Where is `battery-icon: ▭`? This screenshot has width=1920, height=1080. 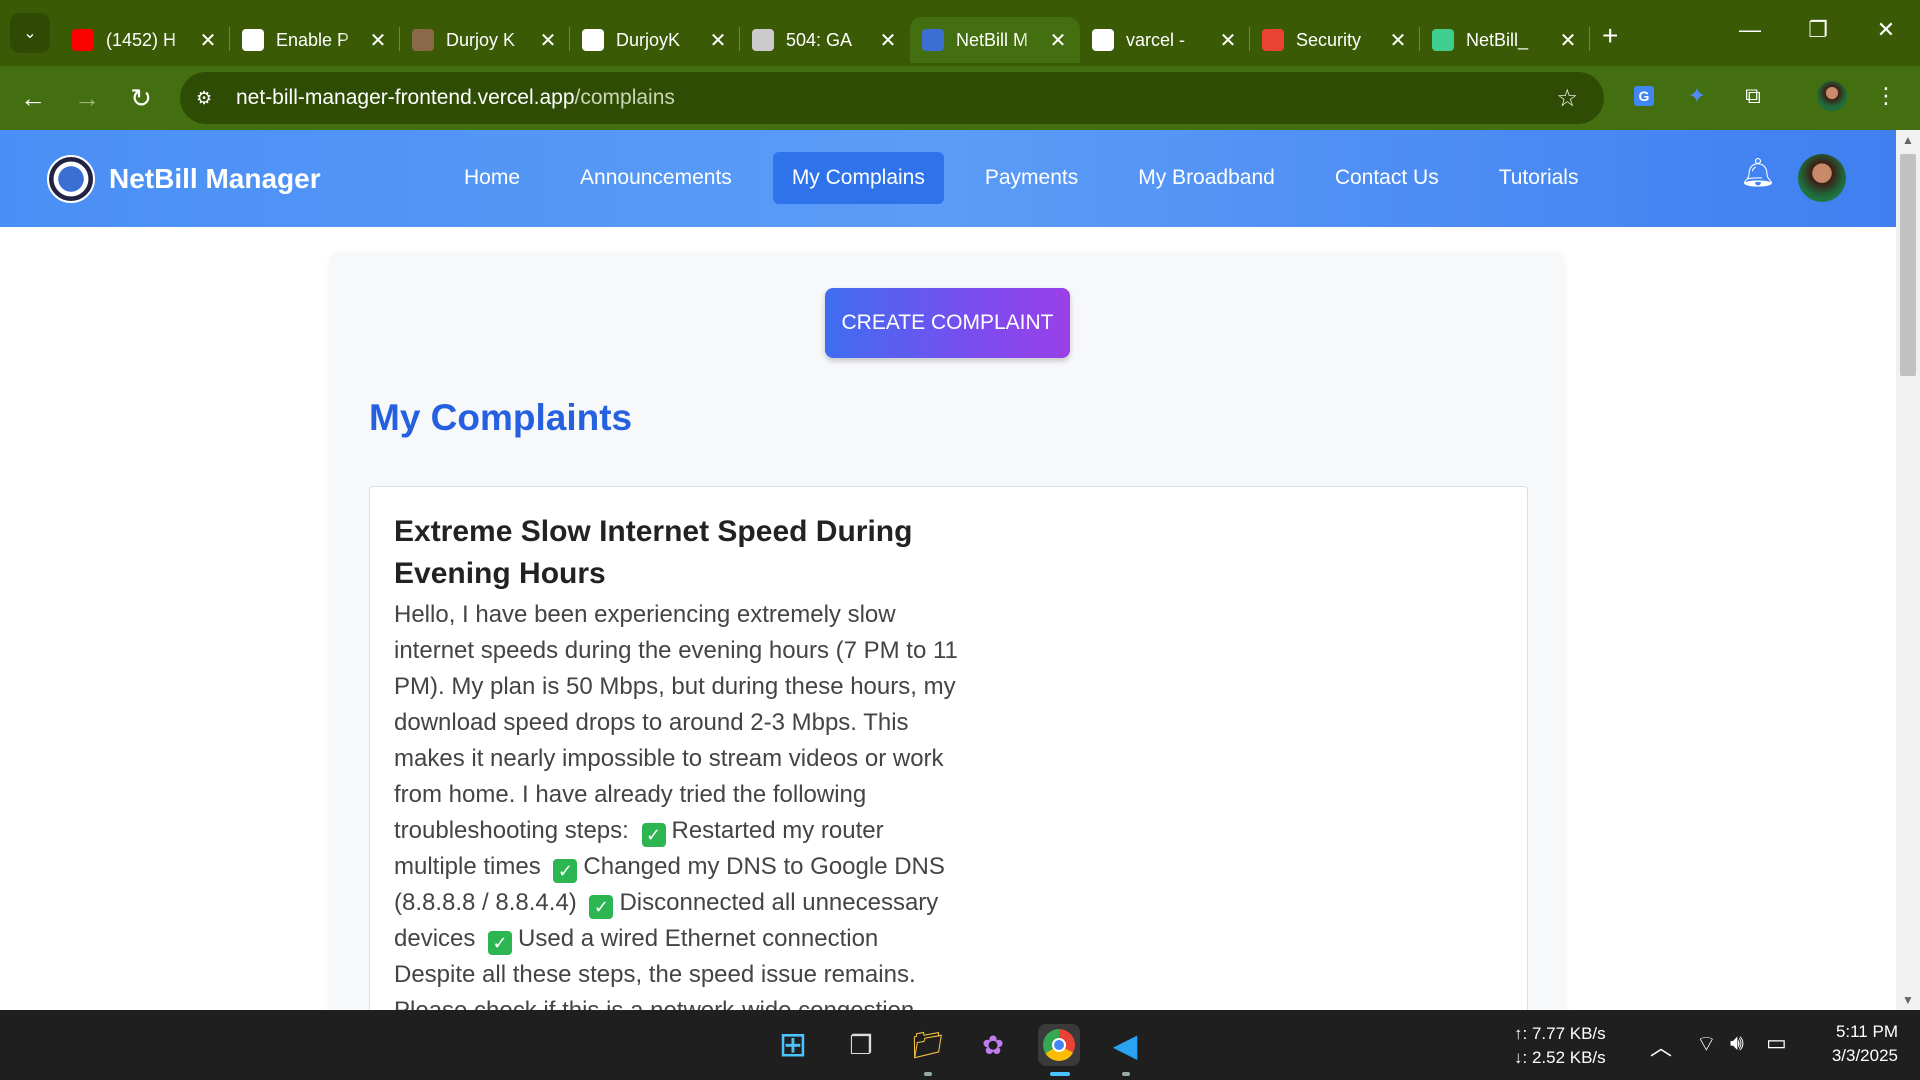 battery-icon: ▭ is located at coordinates (1776, 1043).